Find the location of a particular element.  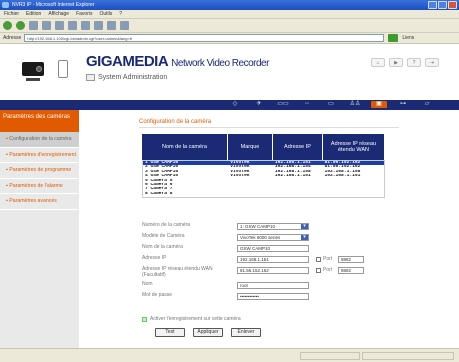

exit-button: ⇥ is located at coordinates (432, 62).